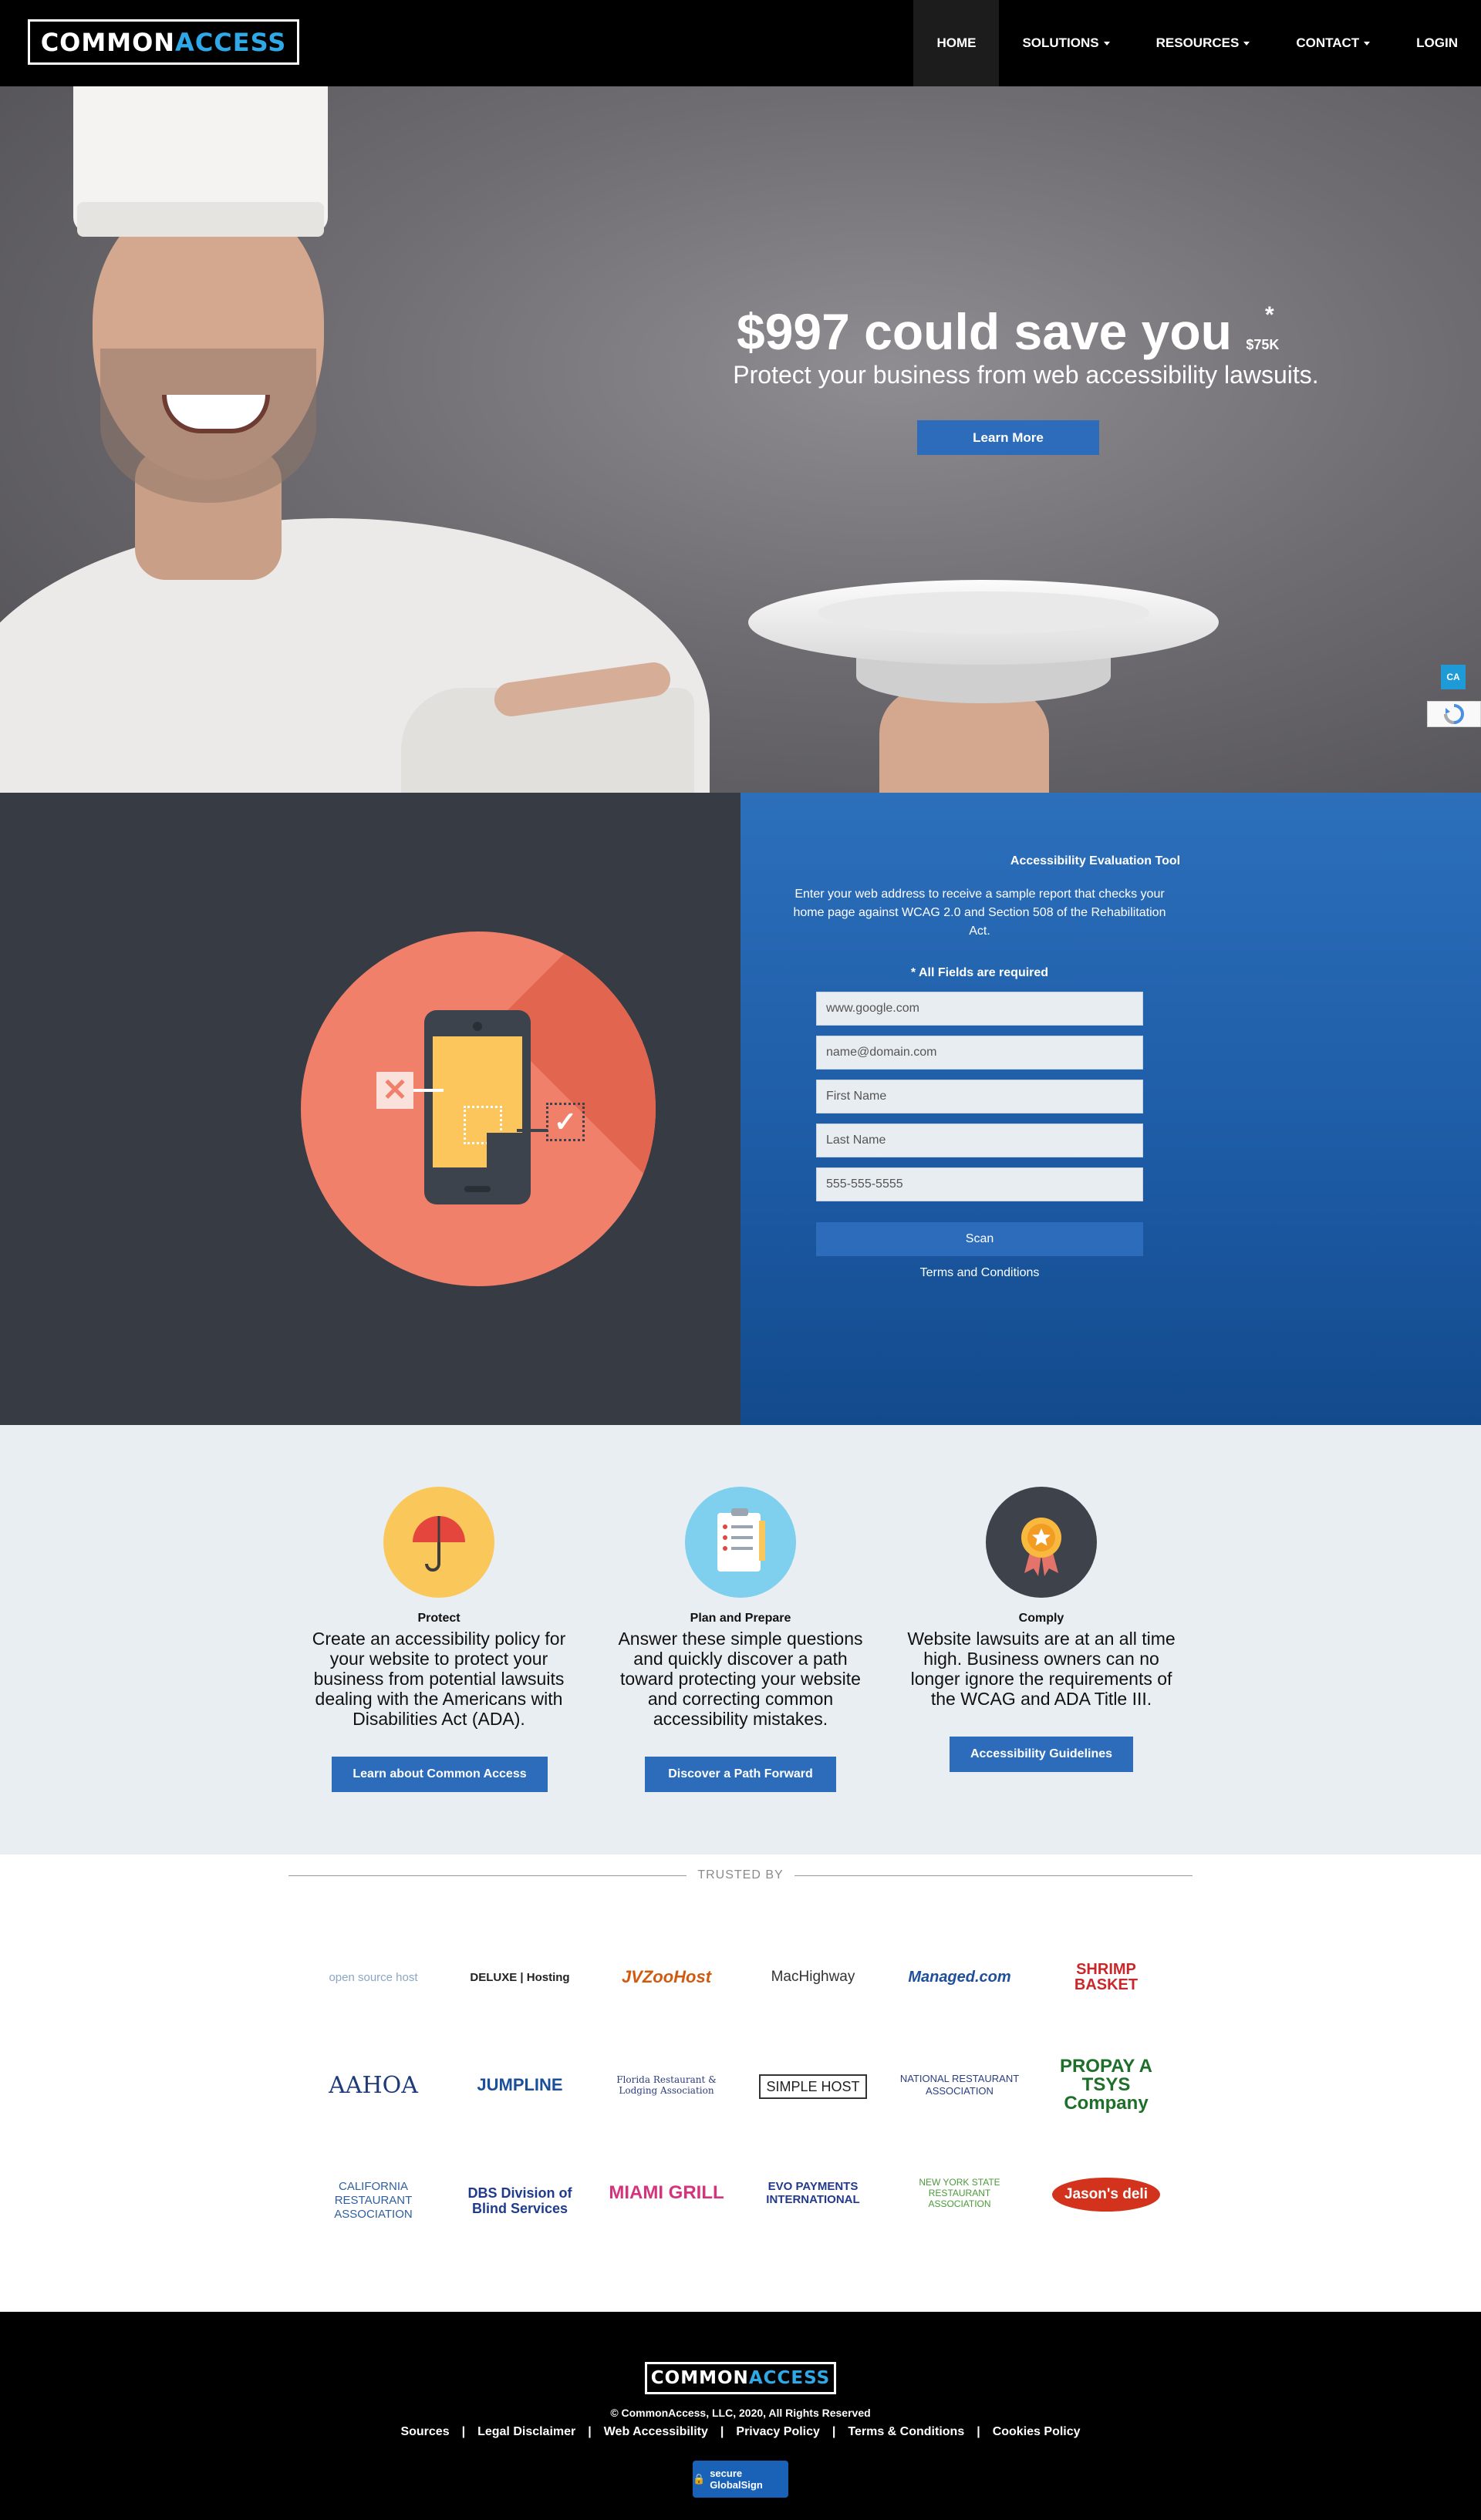  I want to click on footer-link-privacy: Privacy Policy, so click(778, 2431).